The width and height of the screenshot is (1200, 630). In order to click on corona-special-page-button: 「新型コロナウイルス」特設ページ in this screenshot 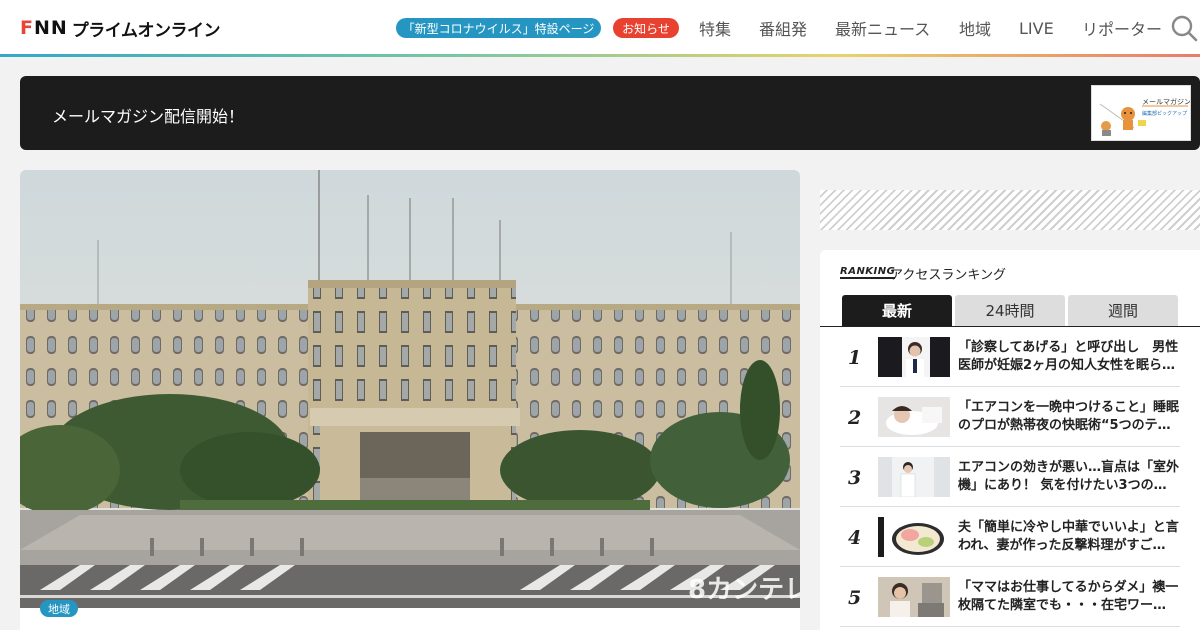, I will do `click(498, 28)`.